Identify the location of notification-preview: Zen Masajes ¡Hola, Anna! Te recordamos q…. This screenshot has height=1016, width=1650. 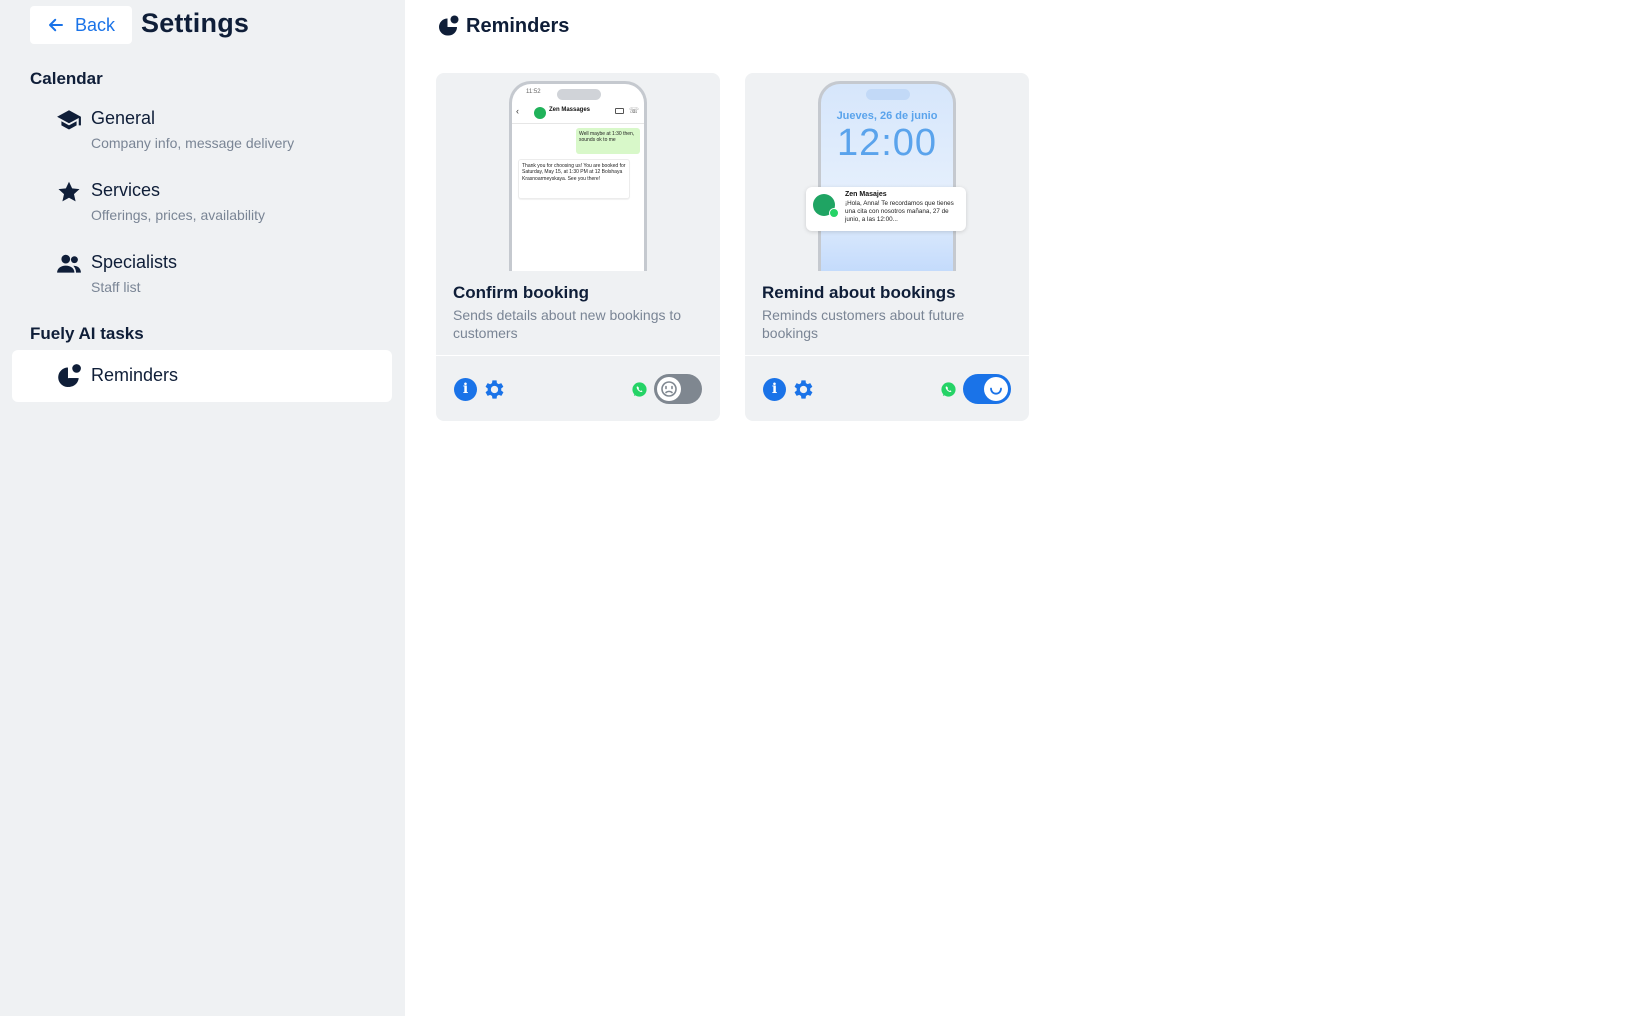
(886, 209).